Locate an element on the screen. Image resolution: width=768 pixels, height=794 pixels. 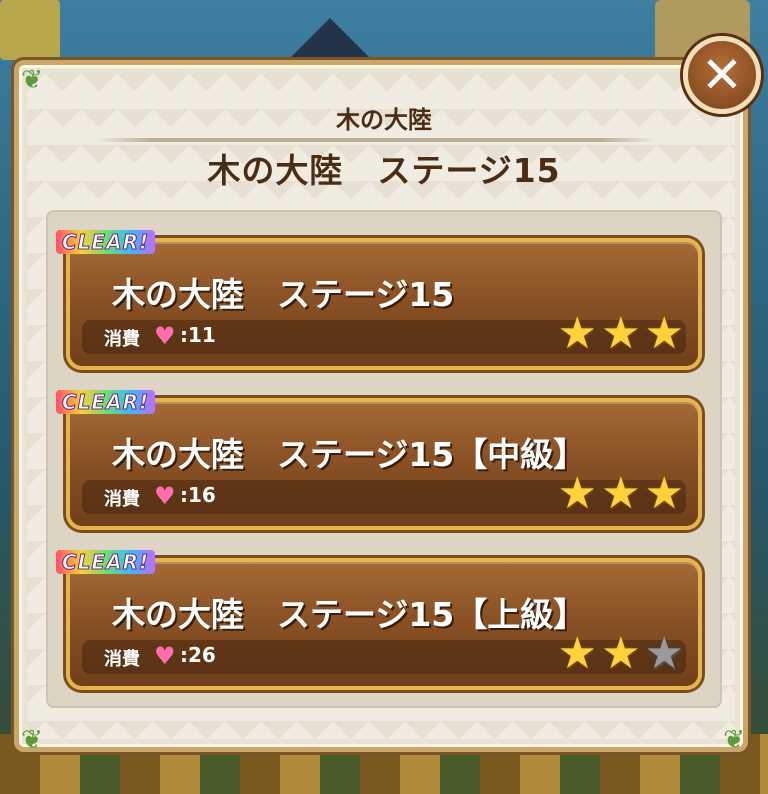
cost-value: :26 is located at coordinates (198, 655).